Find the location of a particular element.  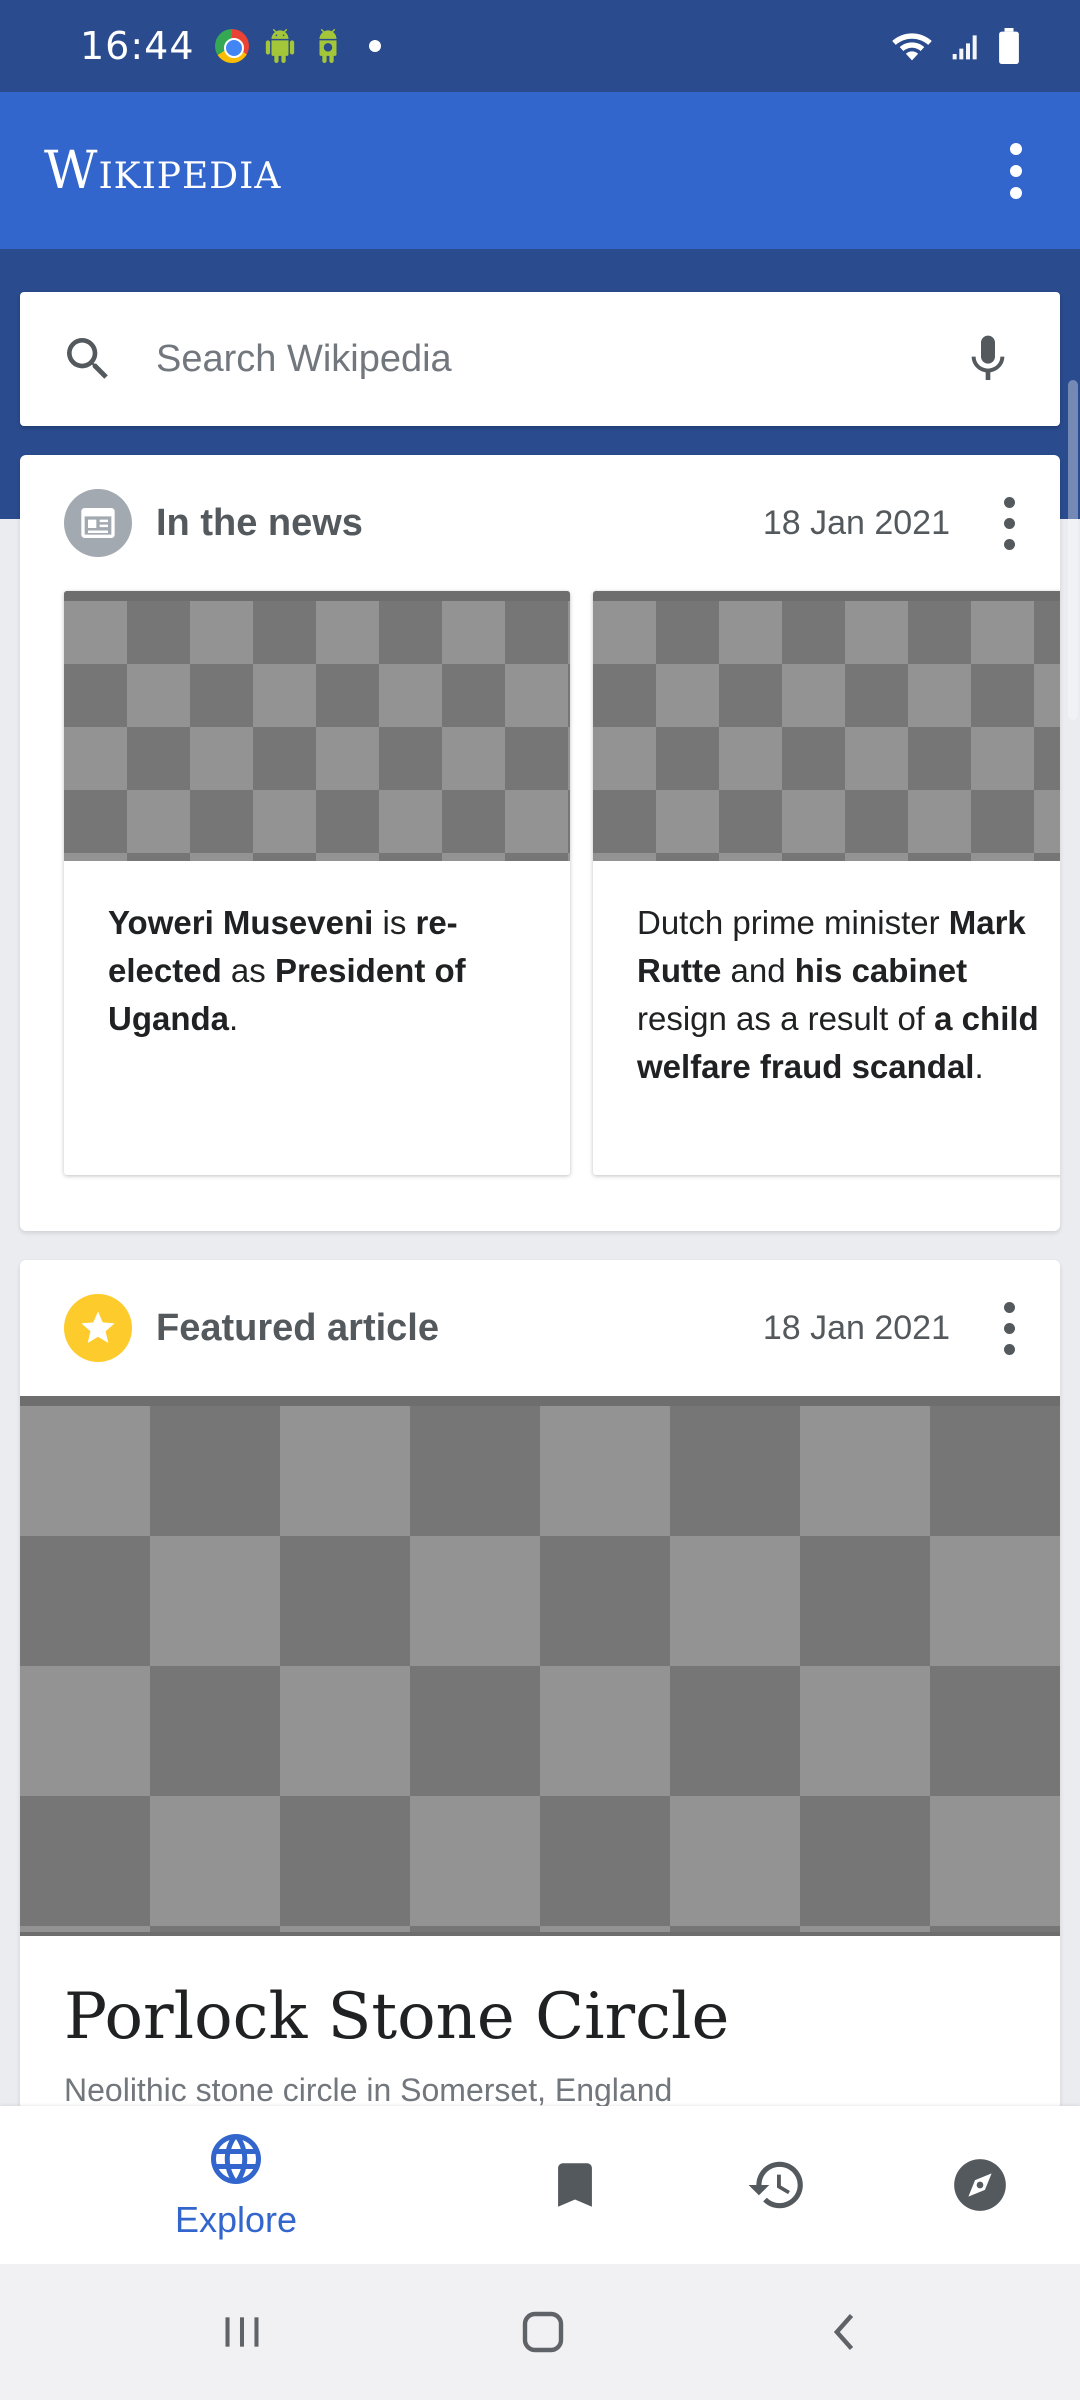

nav-explore: Explore is located at coordinates (236, 2185).